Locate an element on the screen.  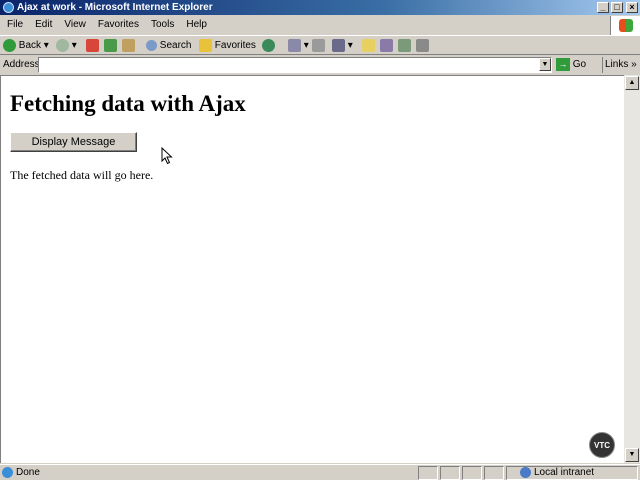
messenger-icon is located at coordinates (404, 45).